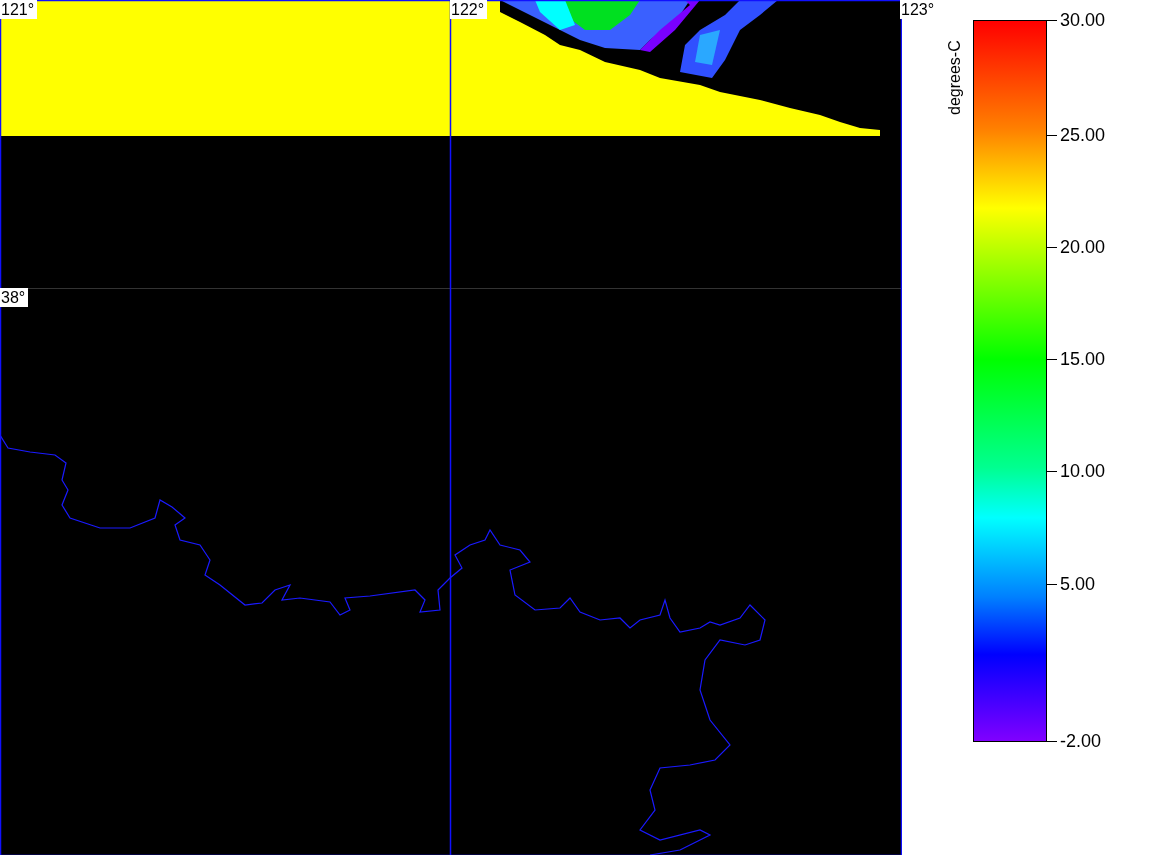 Image resolution: width=1166 pixels, height=855 pixels. I want to click on tick-label: 5.00, so click(1078, 584).